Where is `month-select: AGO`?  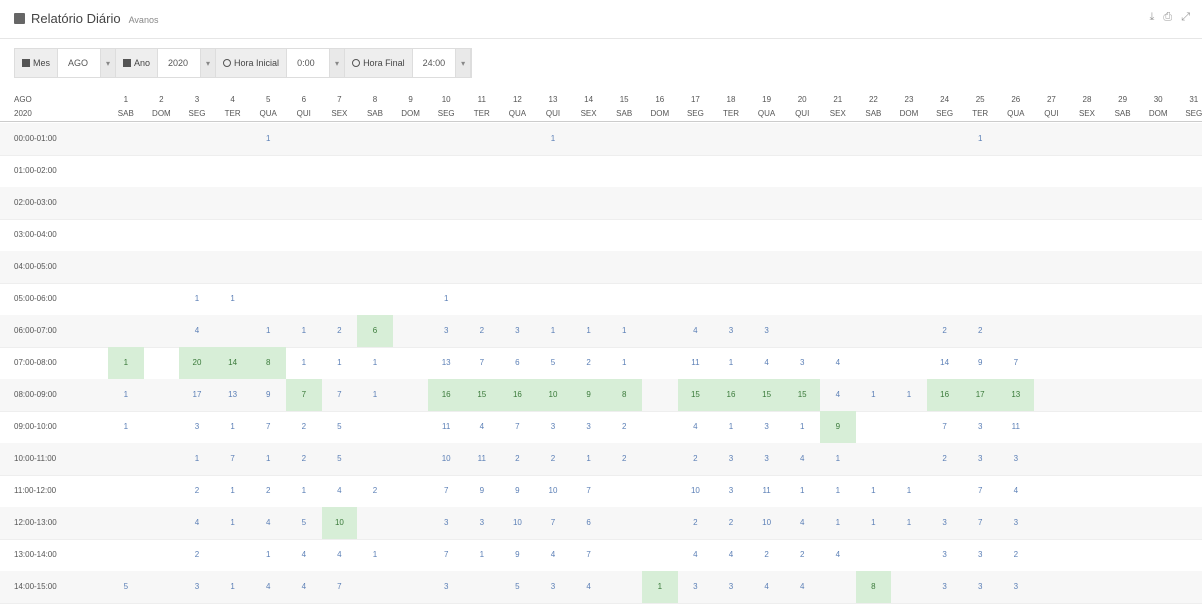 month-select: AGO is located at coordinates (79, 63).